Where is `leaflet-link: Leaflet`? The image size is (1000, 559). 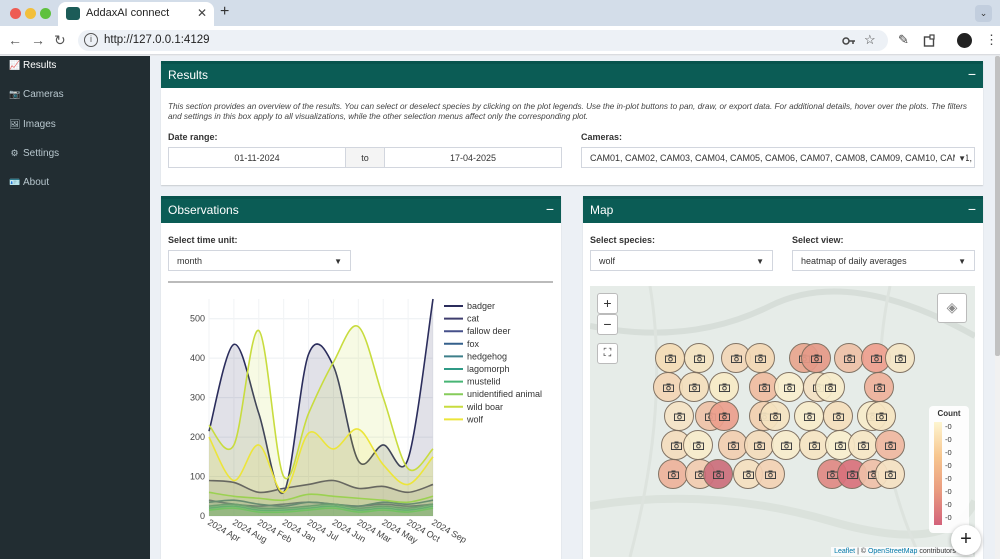
leaflet-link: Leaflet is located at coordinates (844, 551).